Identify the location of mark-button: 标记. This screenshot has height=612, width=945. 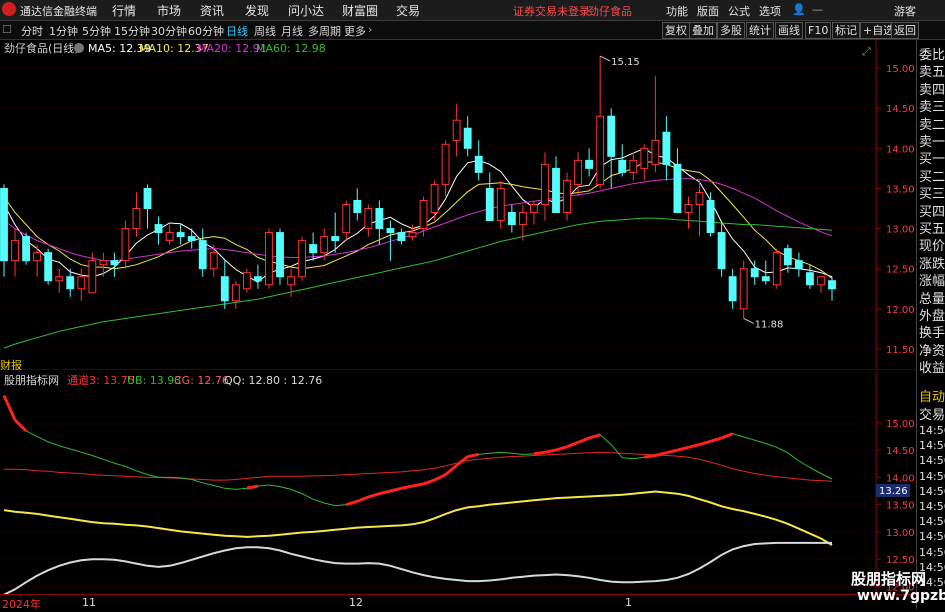
(846, 30).